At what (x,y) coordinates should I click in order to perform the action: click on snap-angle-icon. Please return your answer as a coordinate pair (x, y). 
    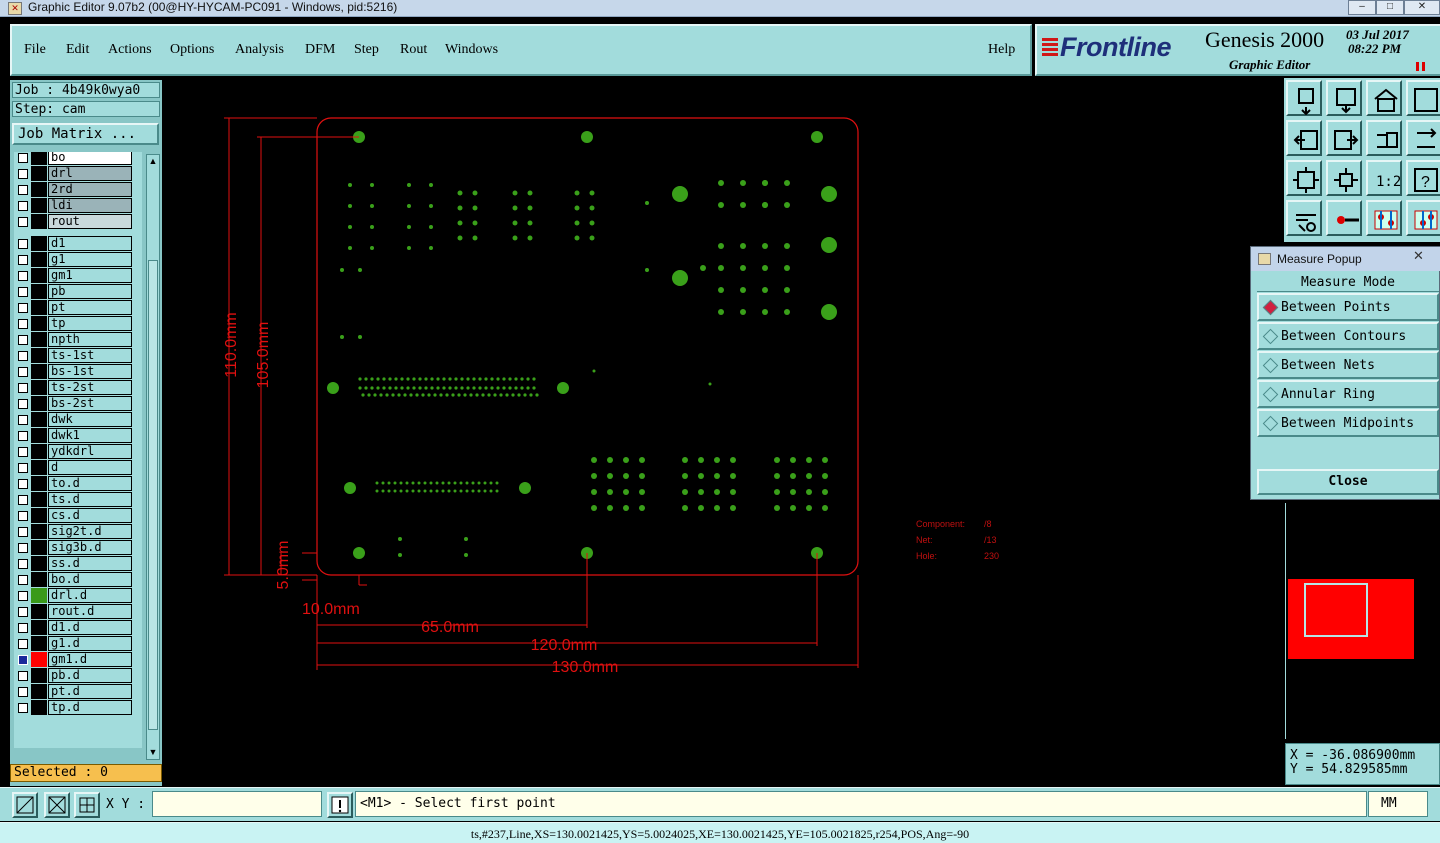
    Looking at the image, I should click on (57, 805).